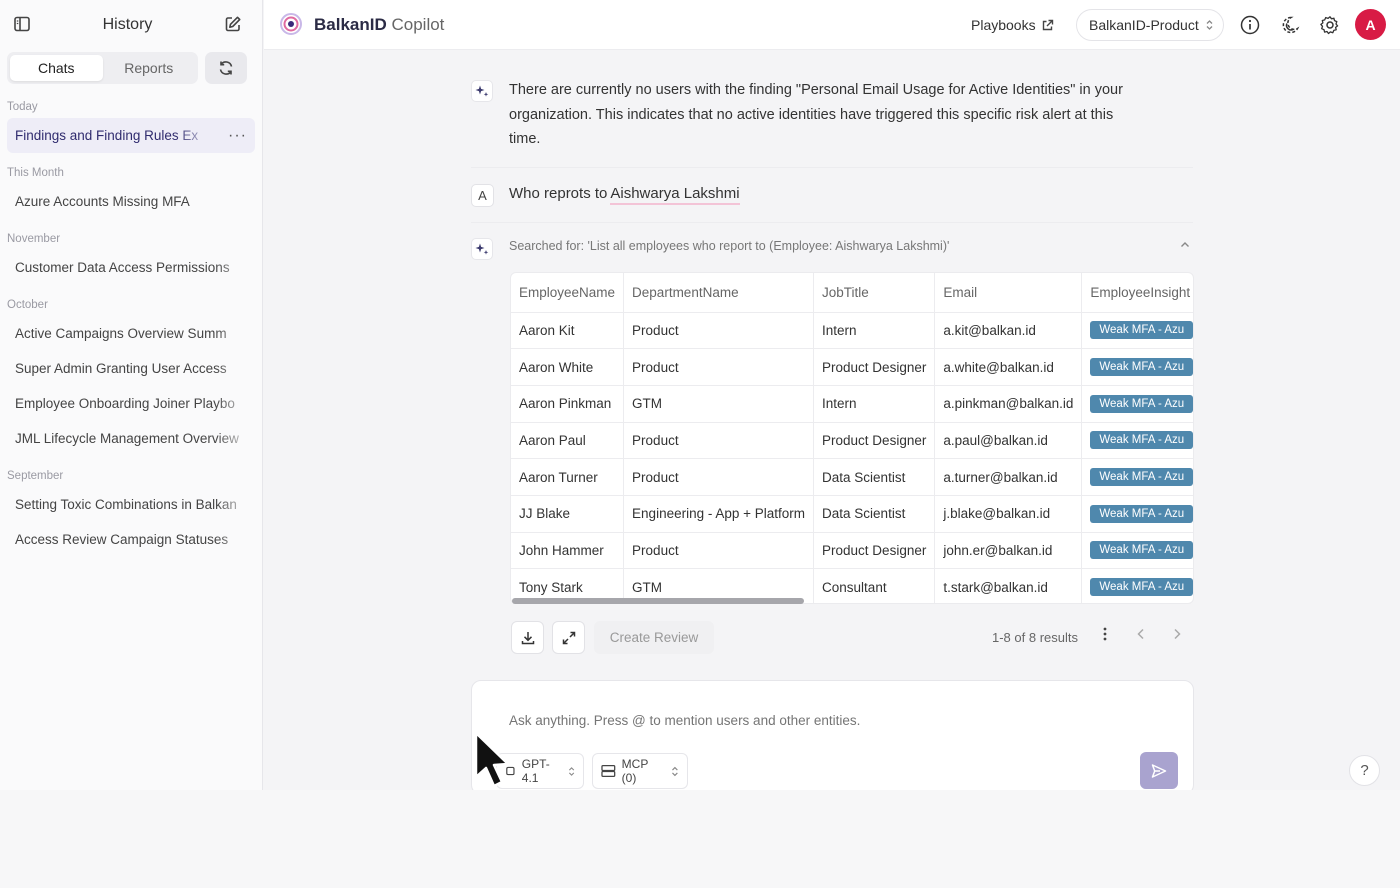  I want to click on group-label-october: October, so click(27, 305).